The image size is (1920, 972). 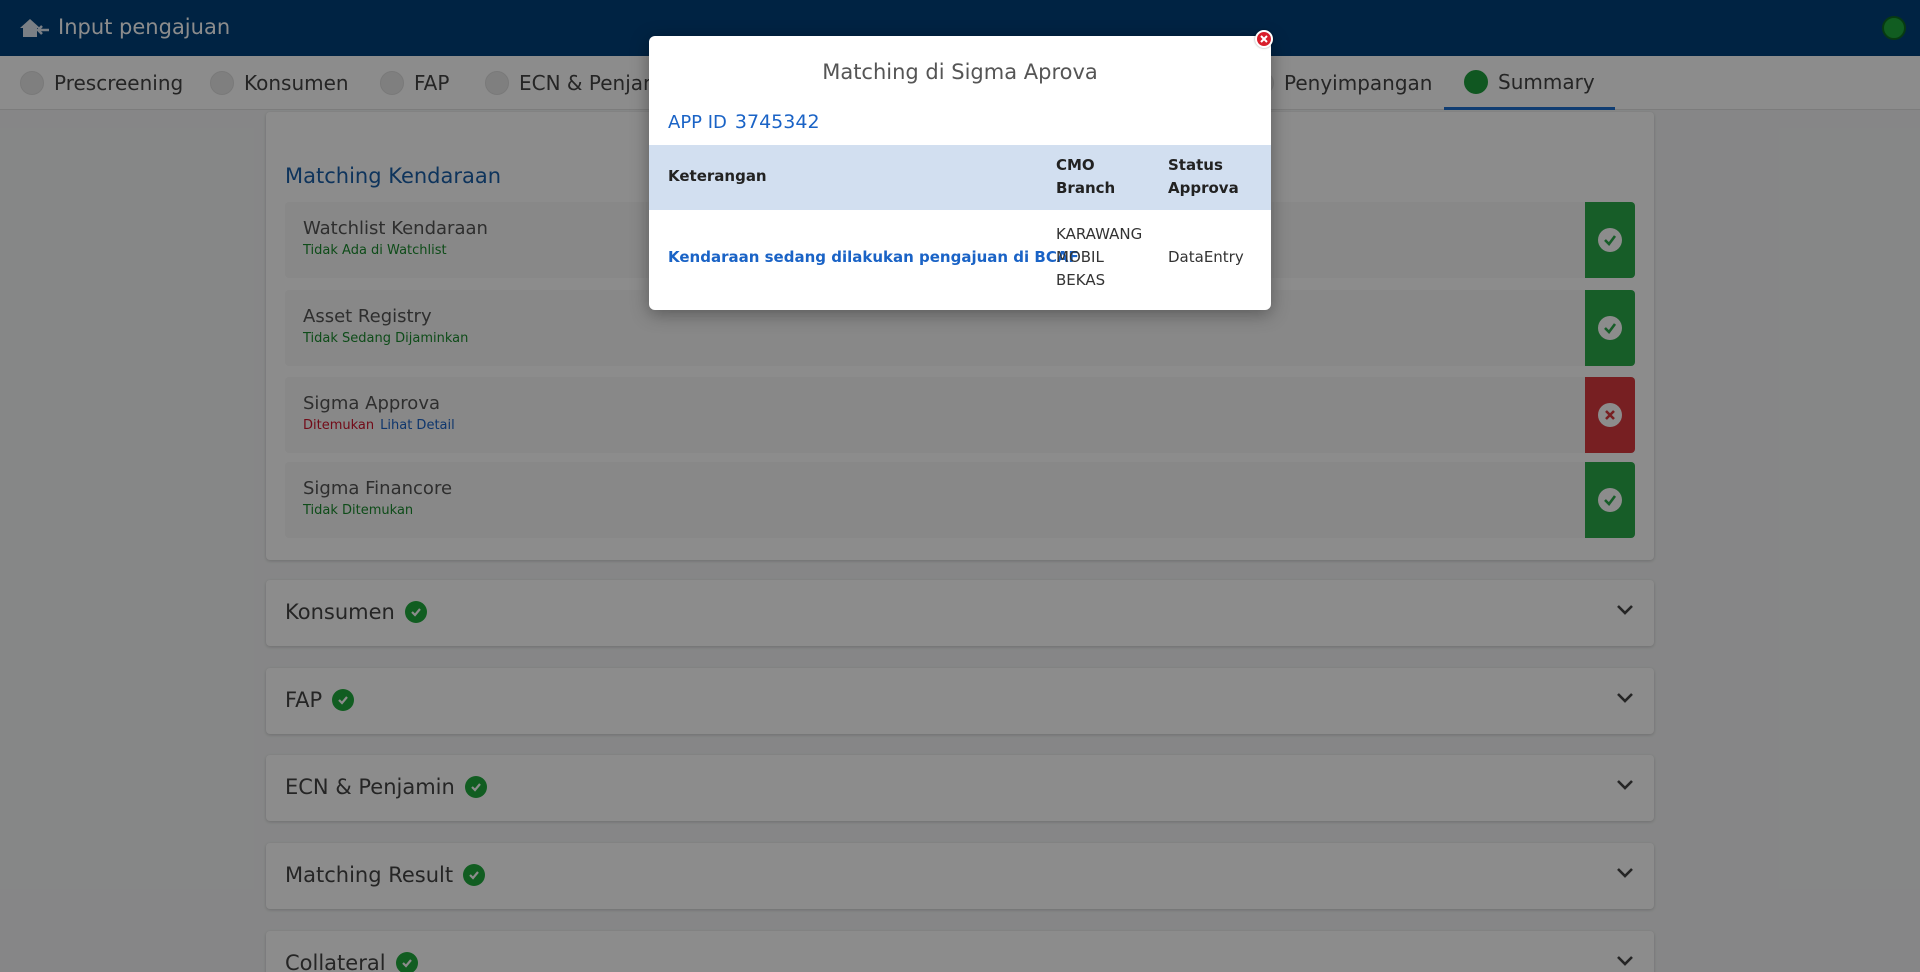 I want to click on column-header-cmo-branch: CMO Branch, so click(x=1086, y=176).